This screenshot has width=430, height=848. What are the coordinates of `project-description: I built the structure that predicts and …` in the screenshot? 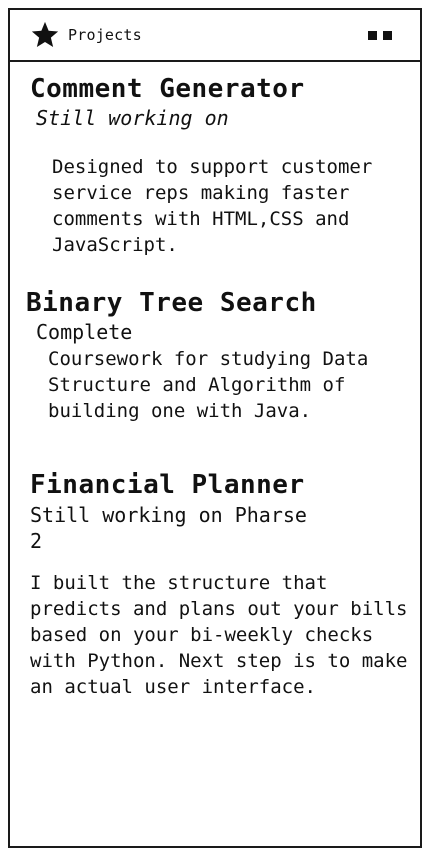 It's located at (219, 635).